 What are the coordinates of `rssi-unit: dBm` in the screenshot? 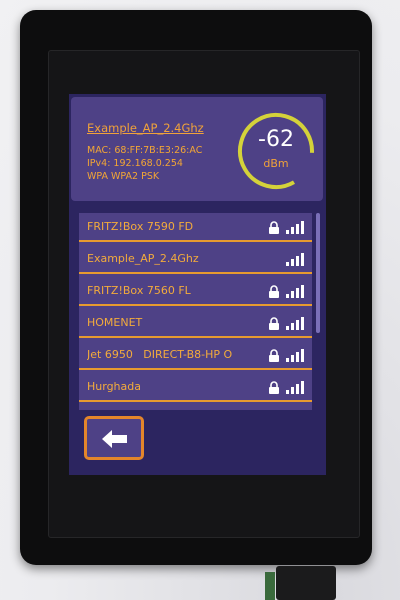 It's located at (276, 163).